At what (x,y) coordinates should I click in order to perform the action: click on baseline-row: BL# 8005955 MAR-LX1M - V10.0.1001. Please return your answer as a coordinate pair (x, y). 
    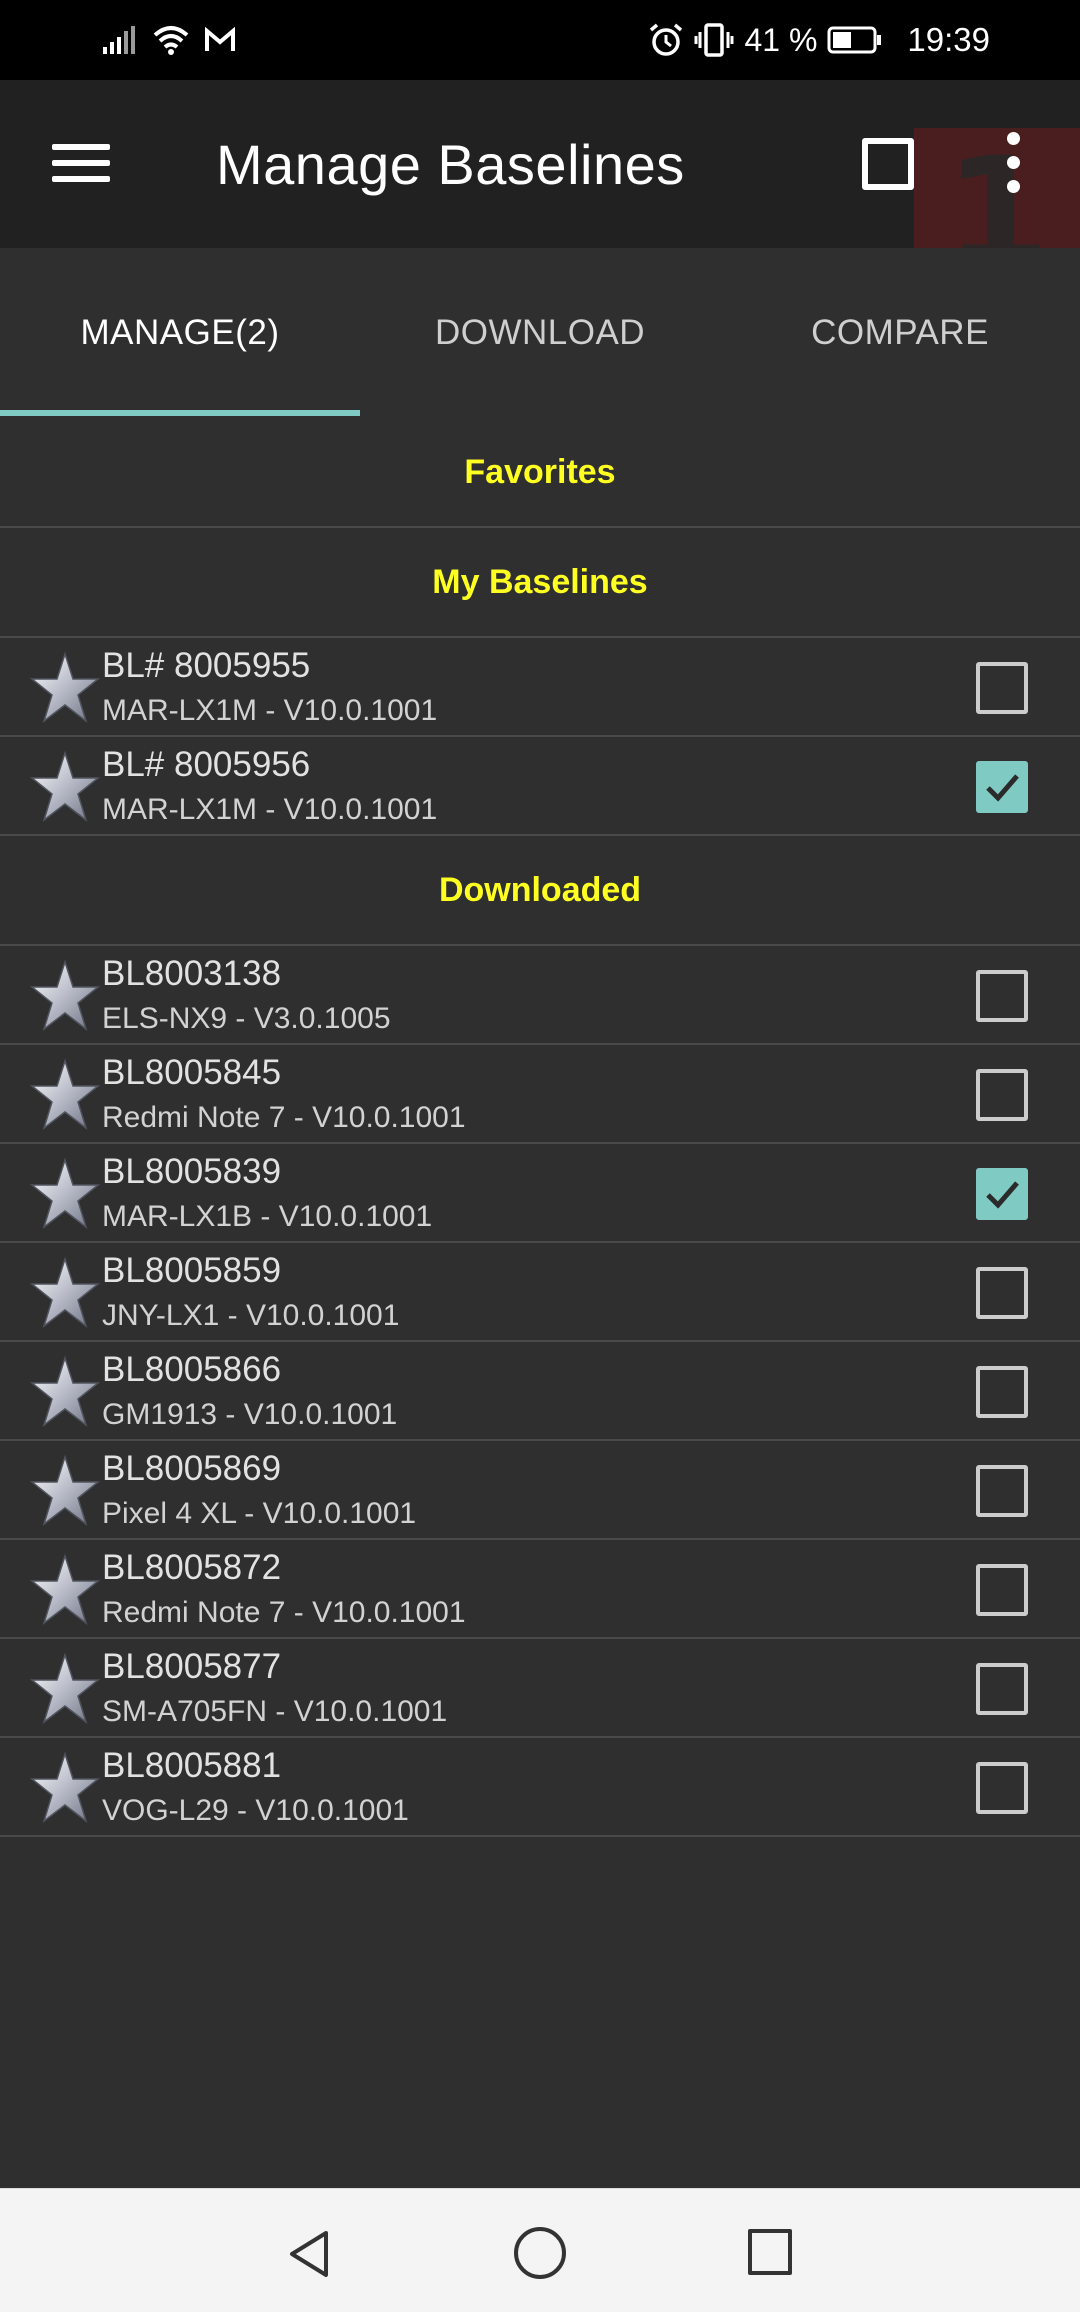
    Looking at the image, I should click on (540, 687).